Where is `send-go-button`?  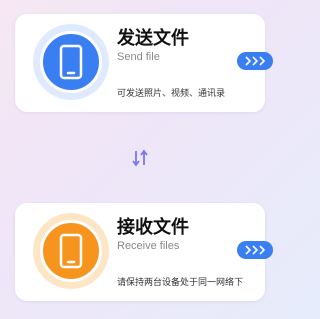
send-go-button is located at coordinates (255, 61).